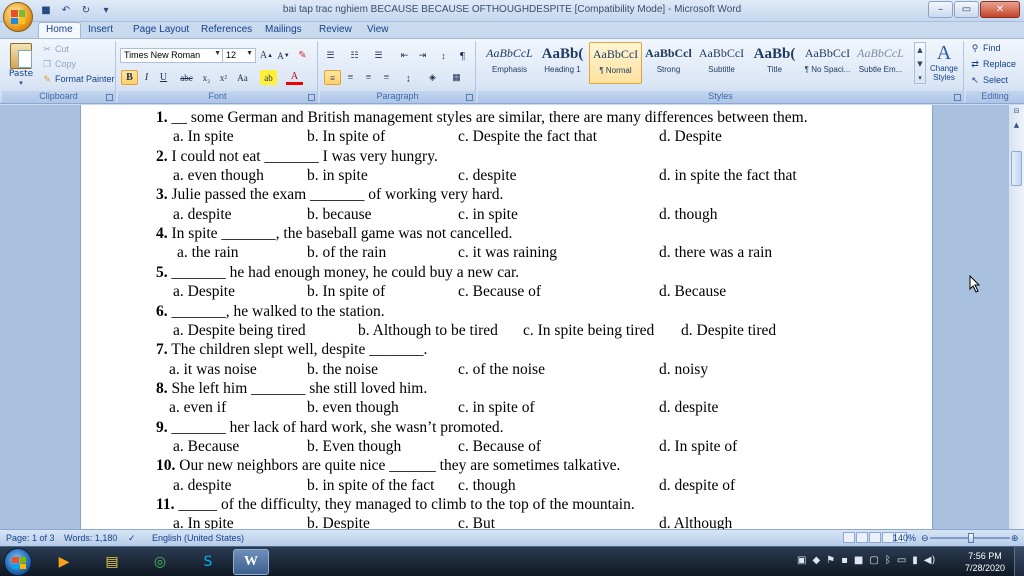  Describe the element at coordinates (335, 30) in the screenshot. I see `tab-review: Review` at that location.